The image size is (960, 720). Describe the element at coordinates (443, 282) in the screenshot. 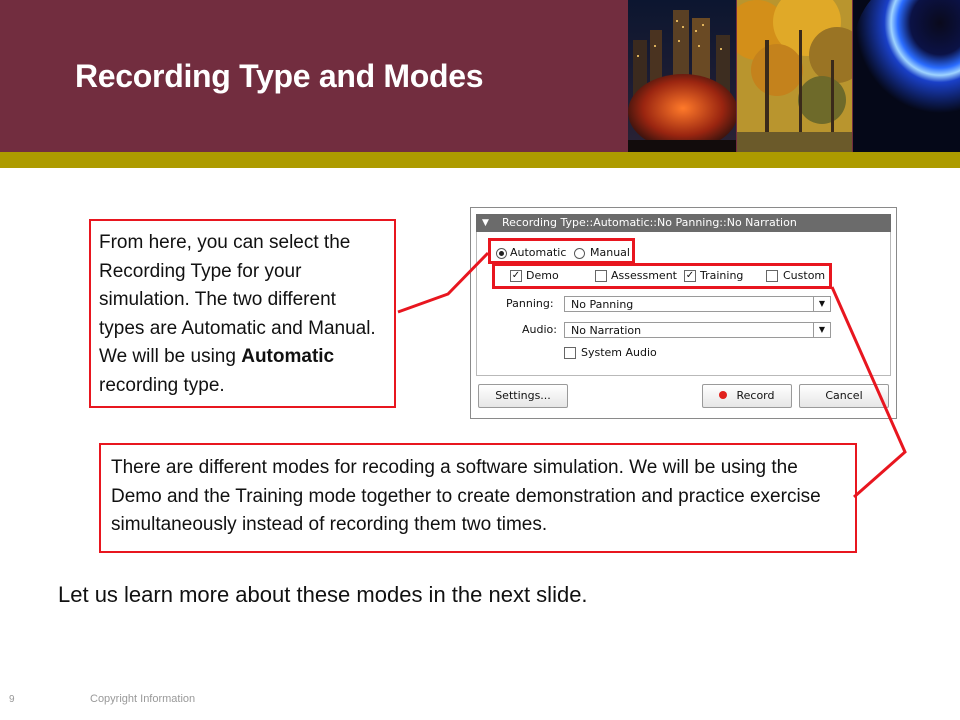

I see `callout1-connector-line` at that location.